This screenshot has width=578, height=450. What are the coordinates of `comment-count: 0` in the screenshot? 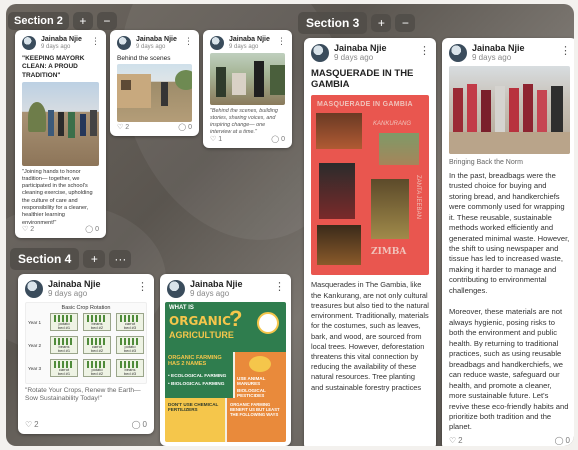 It's located at (97, 229).